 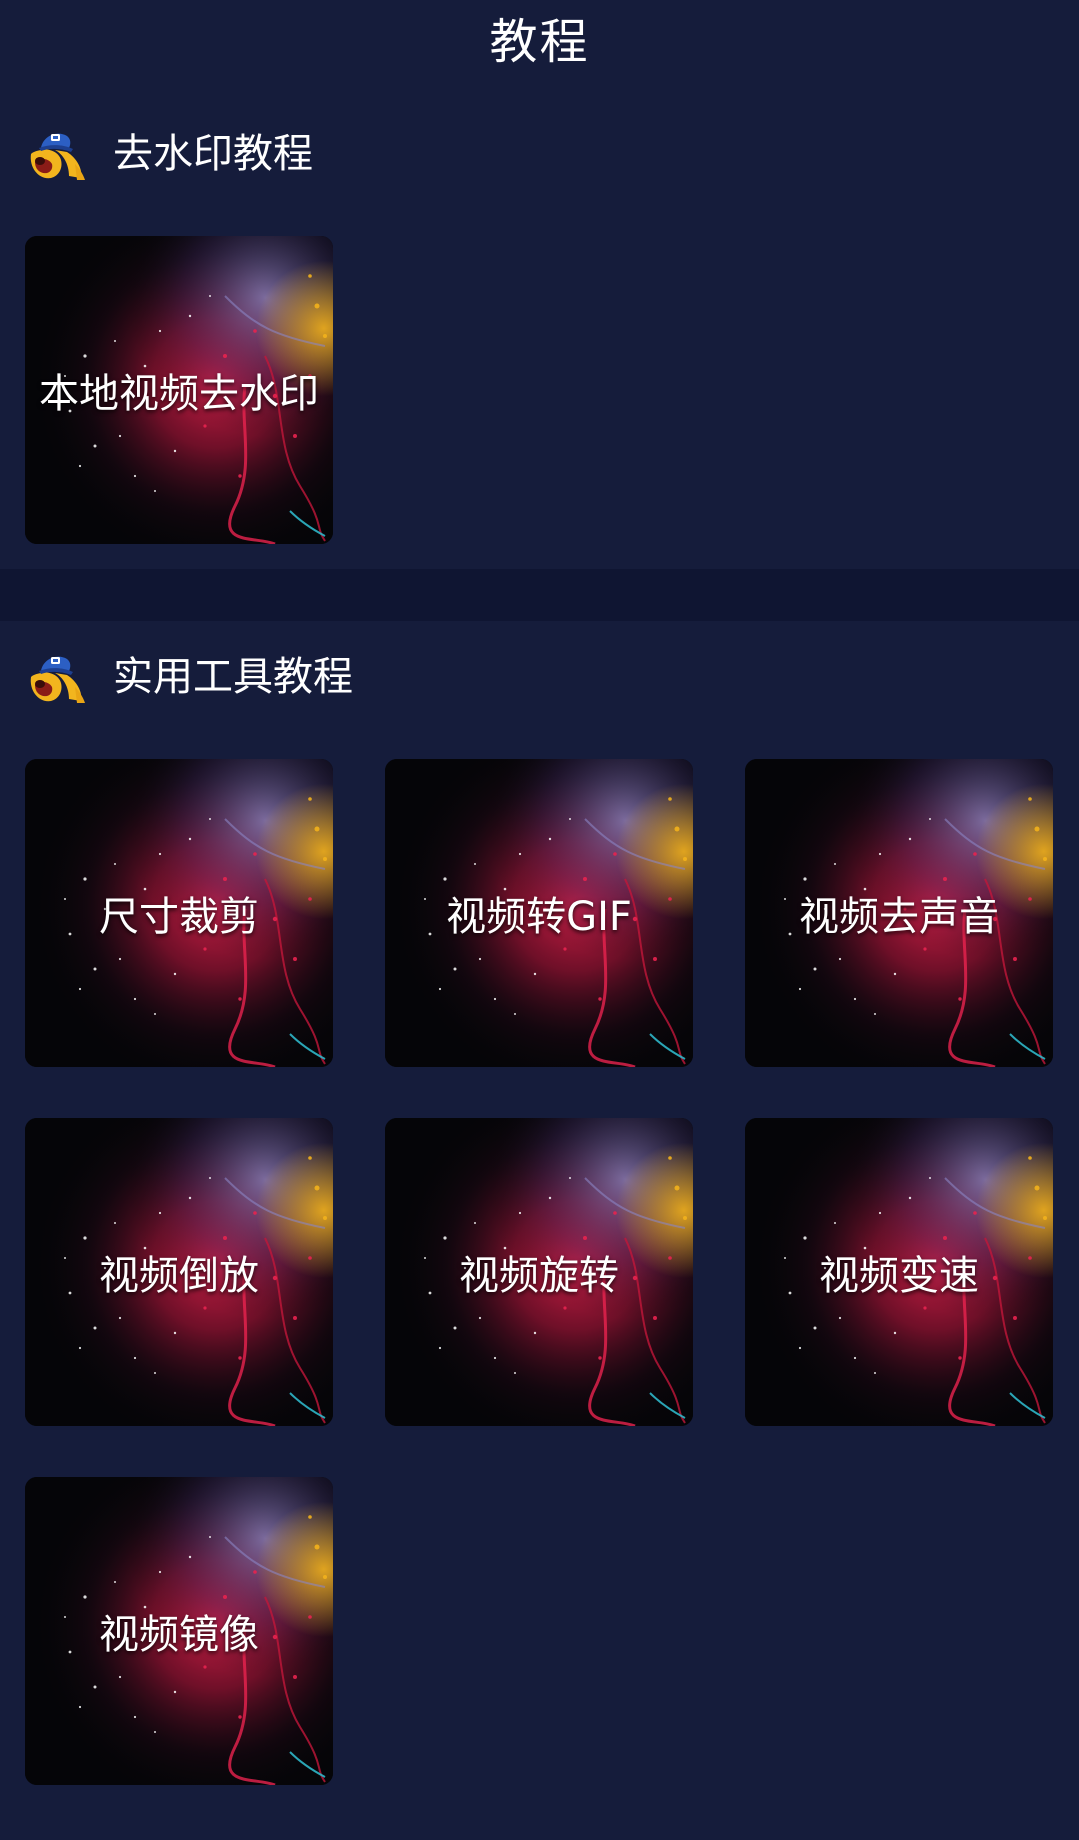 I want to click on section-divider, so click(x=539, y=595).